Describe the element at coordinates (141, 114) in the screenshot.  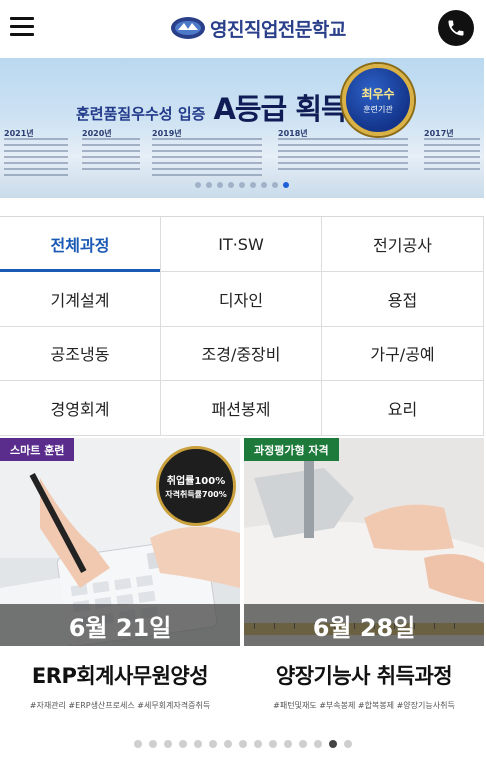
I see `banner-headline-small: 훈련품질우수성 입증` at that location.